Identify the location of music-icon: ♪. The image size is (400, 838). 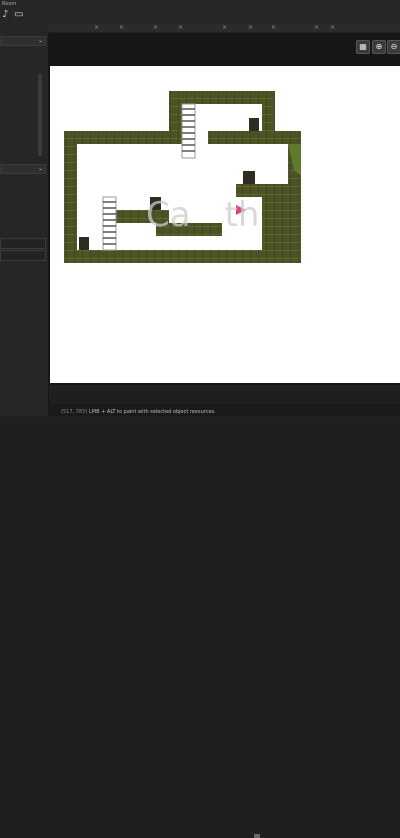
(7, 15).